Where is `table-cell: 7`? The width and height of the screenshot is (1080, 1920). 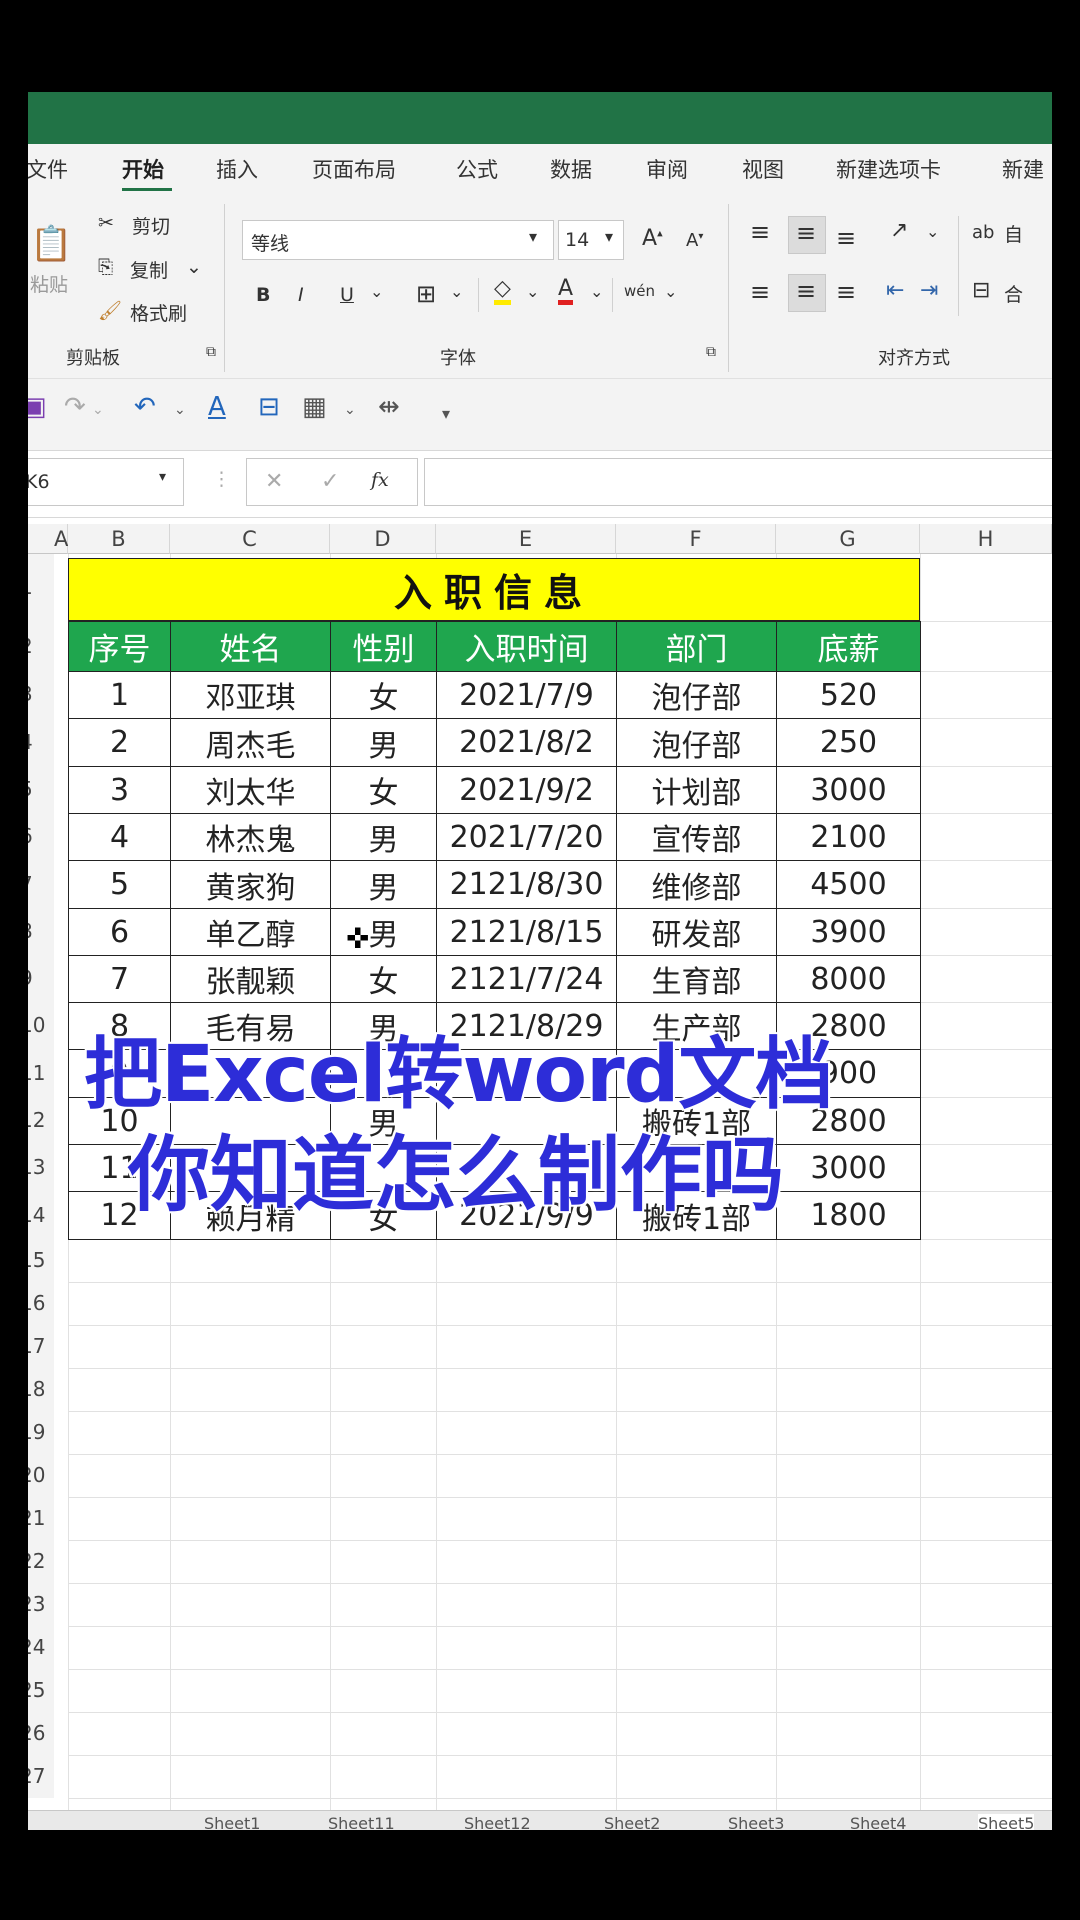
table-cell: 7 is located at coordinates (119, 979).